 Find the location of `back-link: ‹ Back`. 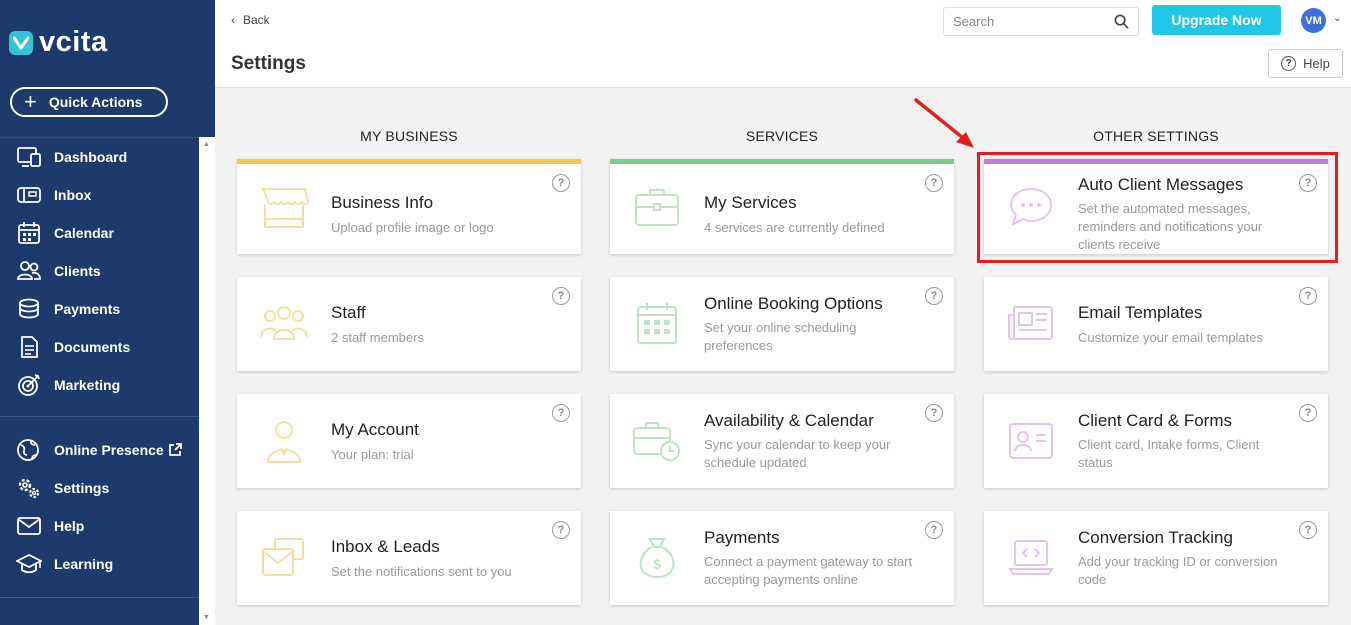

back-link: ‹ Back is located at coordinates (250, 20).